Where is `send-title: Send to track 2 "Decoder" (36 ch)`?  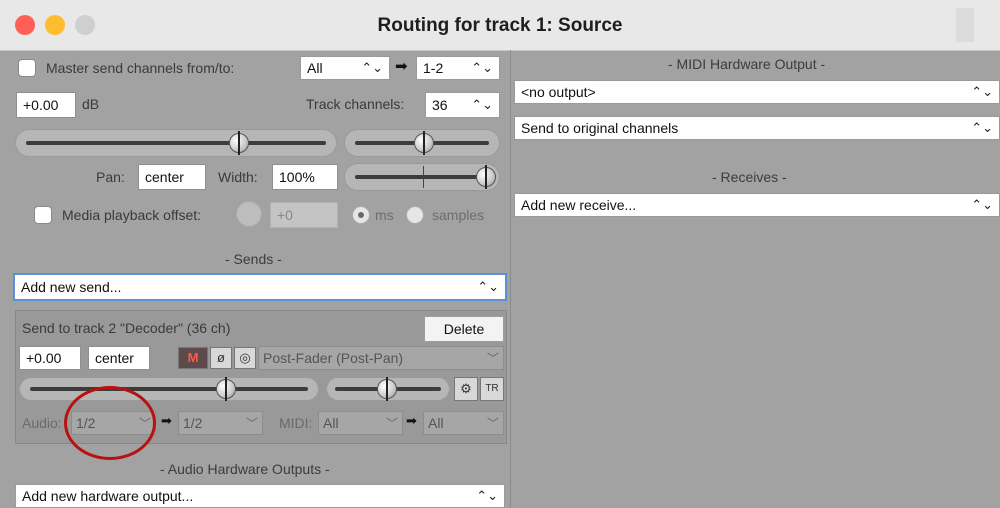
send-title: Send to track 2 "Decoder" (36 ch) is located at coordinates (126, 328).